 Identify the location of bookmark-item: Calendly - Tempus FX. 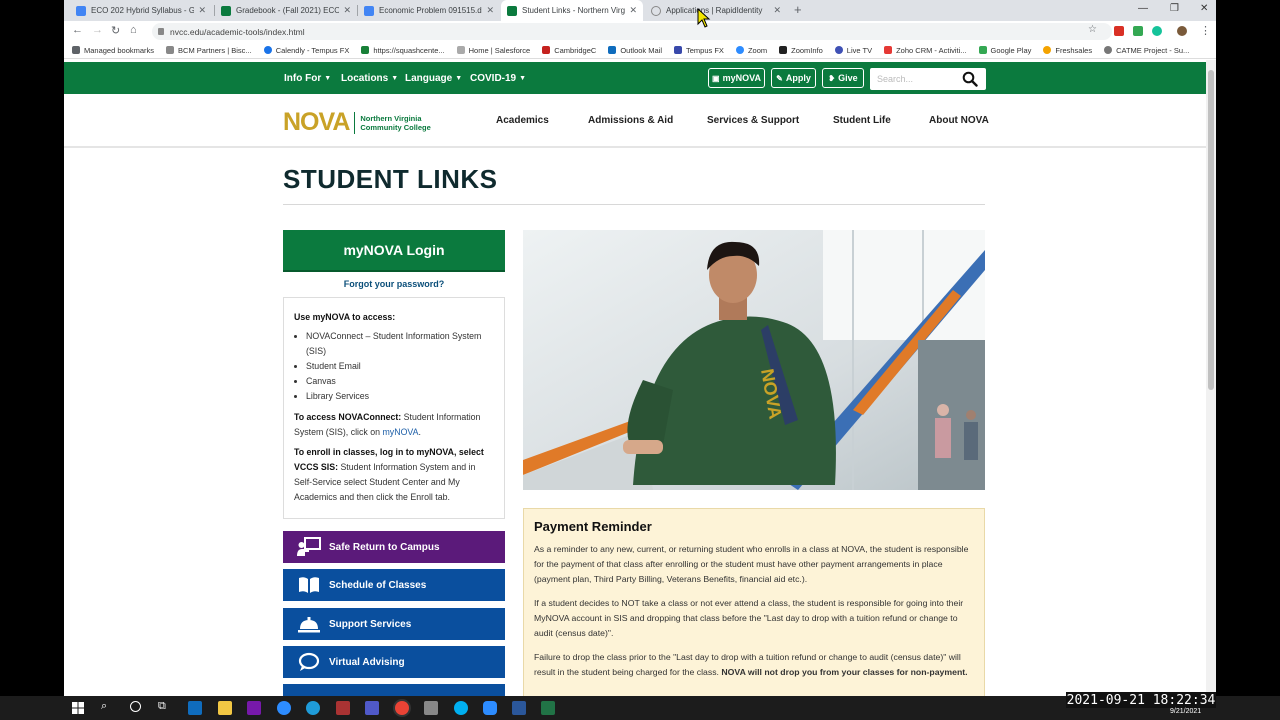
(306, 50).